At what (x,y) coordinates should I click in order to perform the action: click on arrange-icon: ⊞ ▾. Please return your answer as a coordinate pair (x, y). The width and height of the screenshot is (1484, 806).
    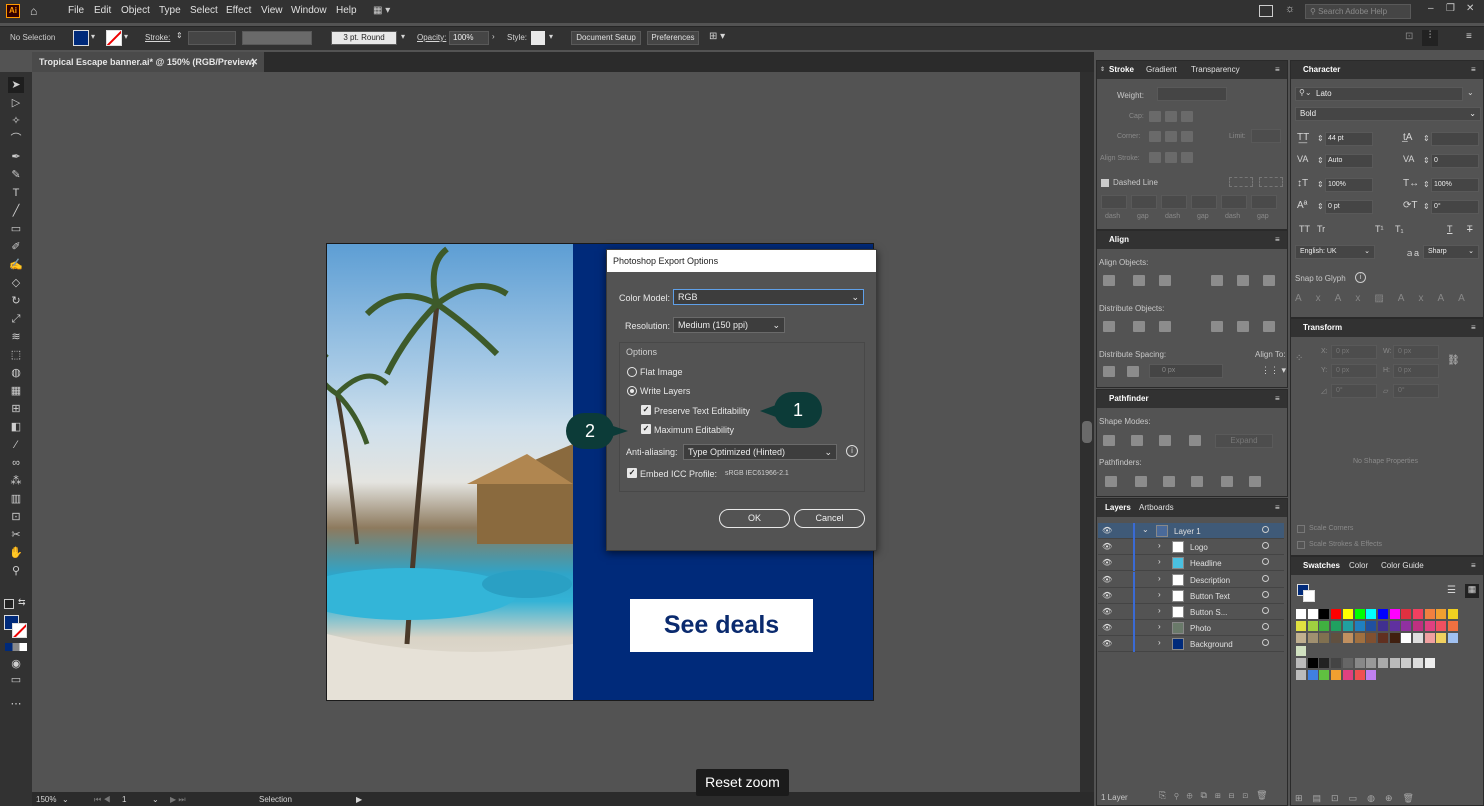
    Looking at the image, I should click on (717, 36).